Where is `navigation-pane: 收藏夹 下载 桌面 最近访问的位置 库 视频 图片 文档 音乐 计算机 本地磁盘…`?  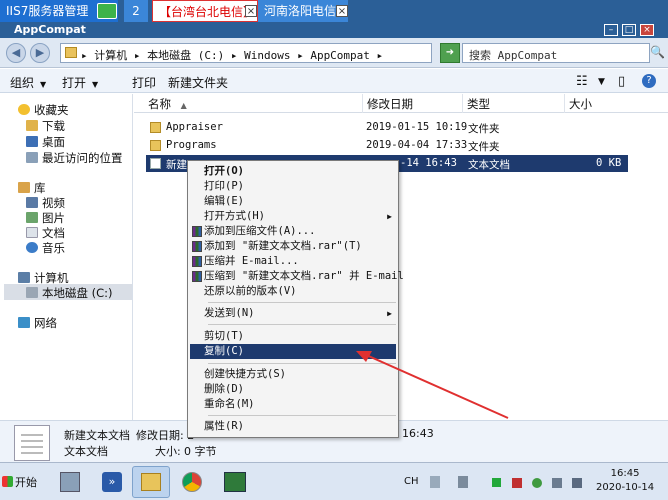 navigation-pane: 收藏夹 下载 桌面 最近访问的位置 库 视频 图片 文档 音乐 计算机 本地磁盘… is located at coordinates (66, 257).